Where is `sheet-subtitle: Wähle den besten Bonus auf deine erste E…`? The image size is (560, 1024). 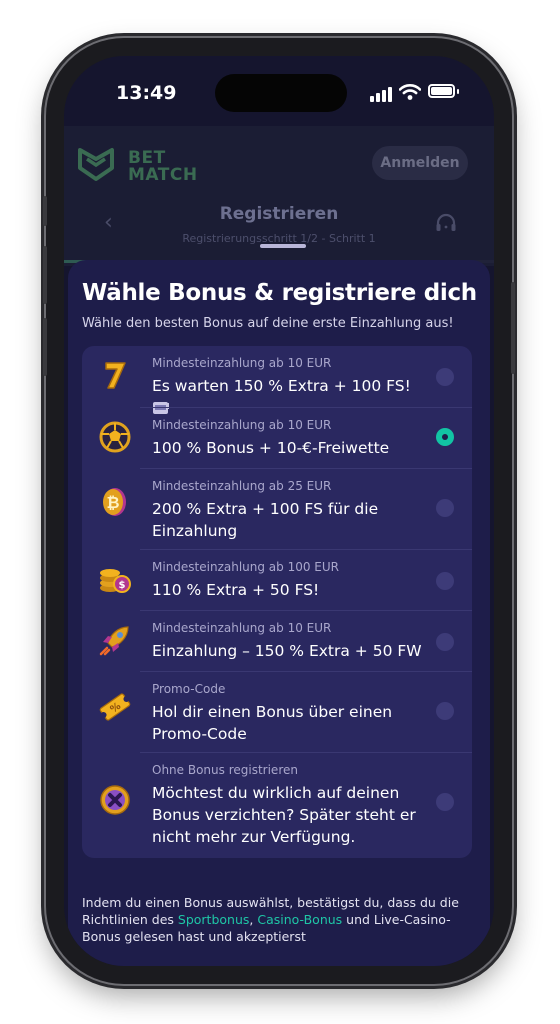 sheet-subtitle: Wähle den besten Bonus auf deine erste E… is located at coordinates (268, 323).